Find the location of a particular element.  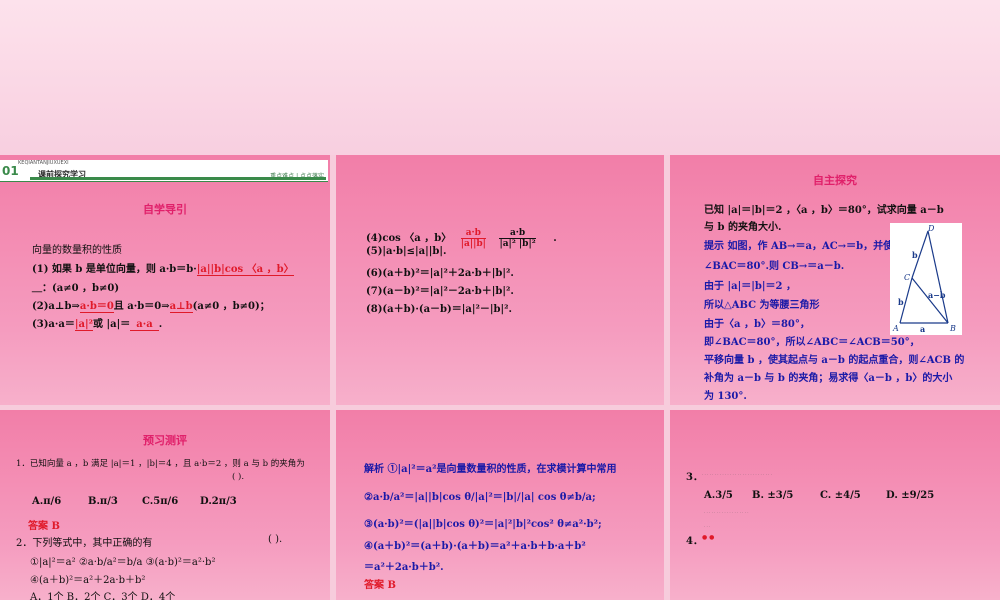

question-3-number: 3． is located at coordinates (694, 477).